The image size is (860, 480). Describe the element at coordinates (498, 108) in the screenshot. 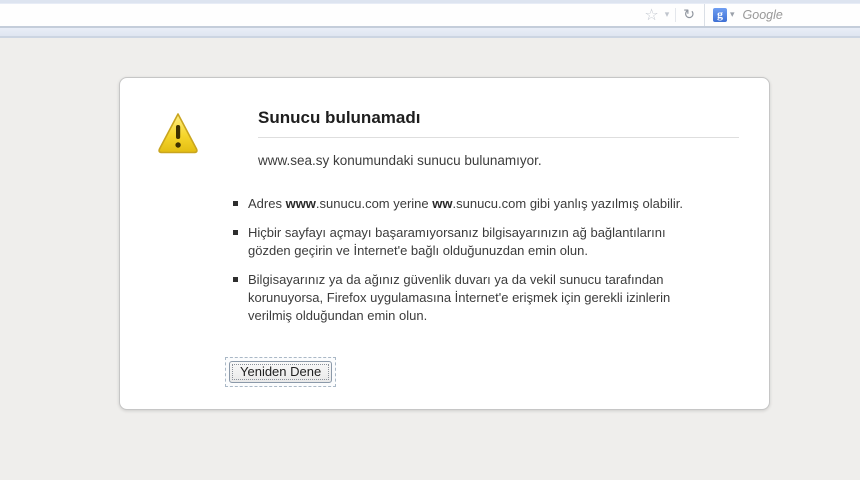

I see `page-title: Sunucu bulunamadı` at that location.